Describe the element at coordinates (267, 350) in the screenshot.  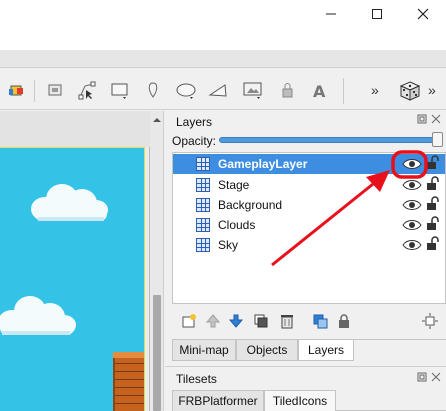
I see `tab-objects: Objects` at that location.